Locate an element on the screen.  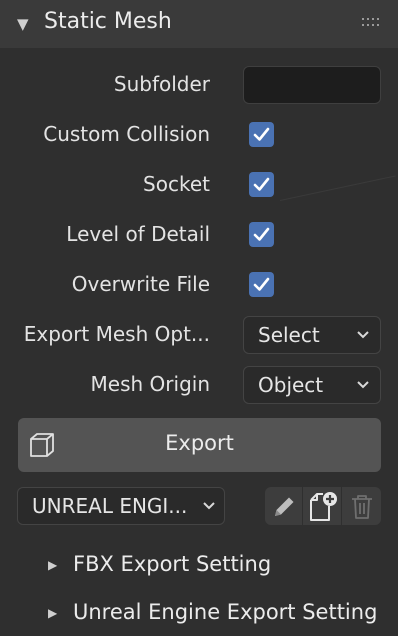
new-file-icon is located at coordinates (323, 506).